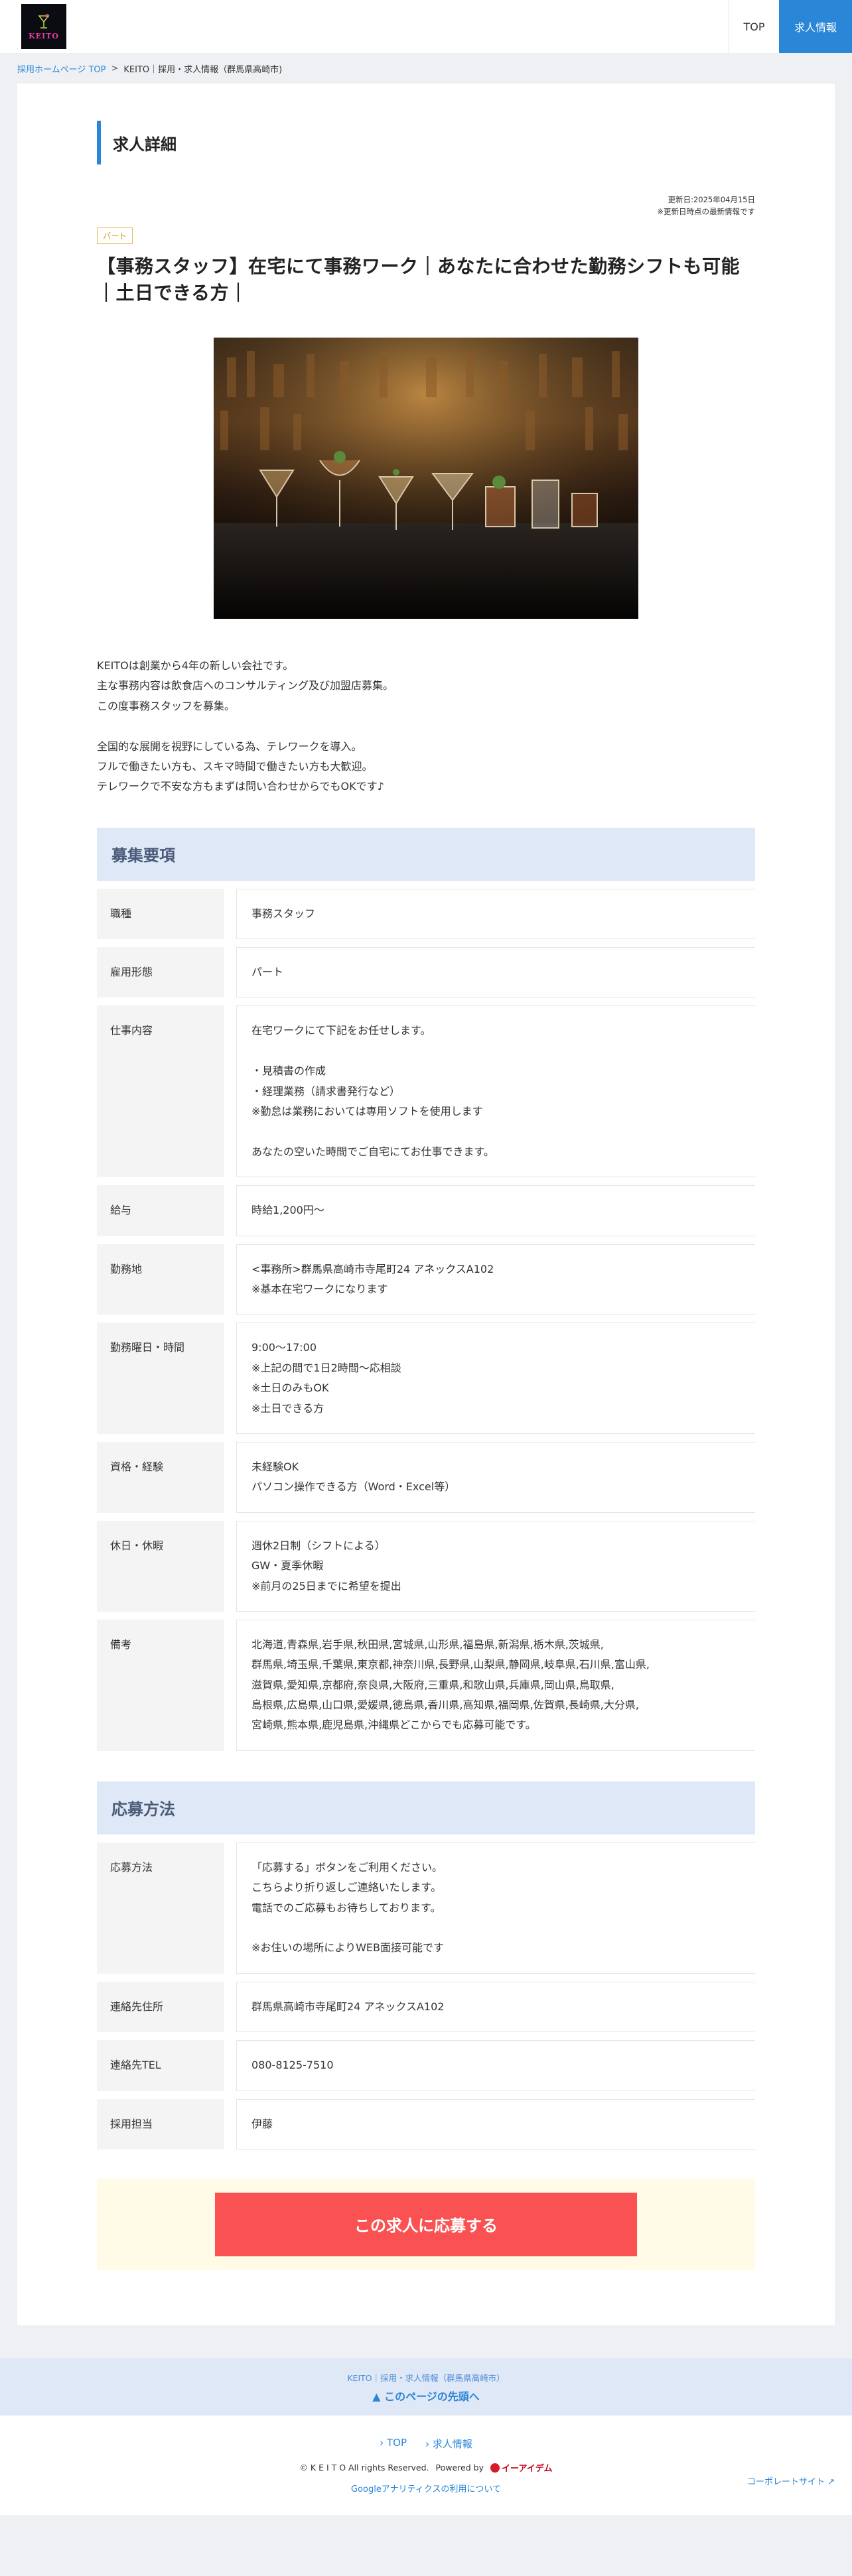  What do you see at coordinates (426, 2387) in the screenshot?
I see `pagetop-band: KEITO｜採用・求人情報（群馬県高崎市） ▲ このページの先頭へ` at bounding box center [426, 2387].